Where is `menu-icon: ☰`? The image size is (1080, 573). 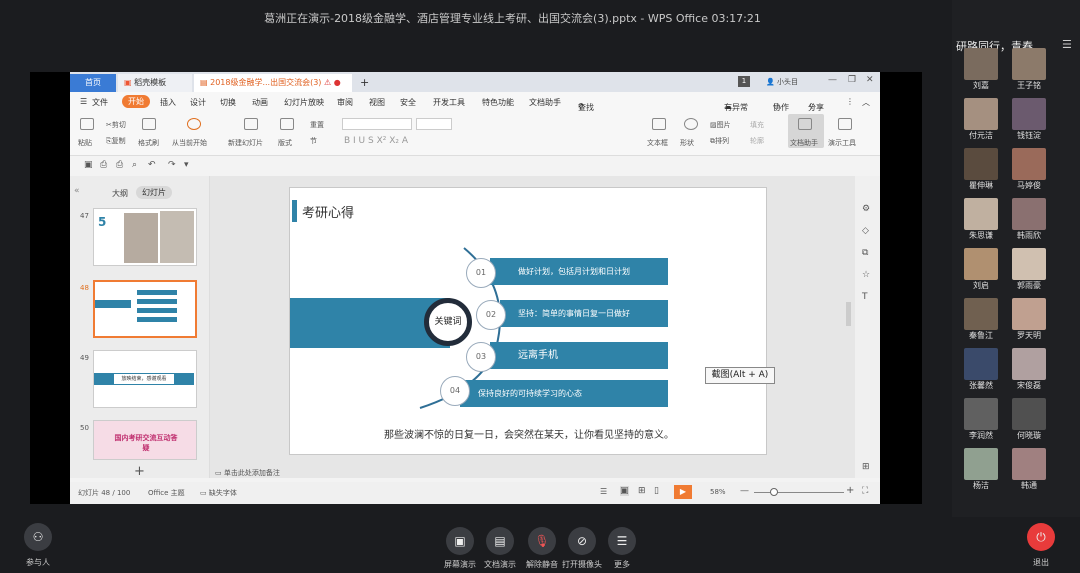 menu-icon: ☰ is located at coordinates (83, 101).